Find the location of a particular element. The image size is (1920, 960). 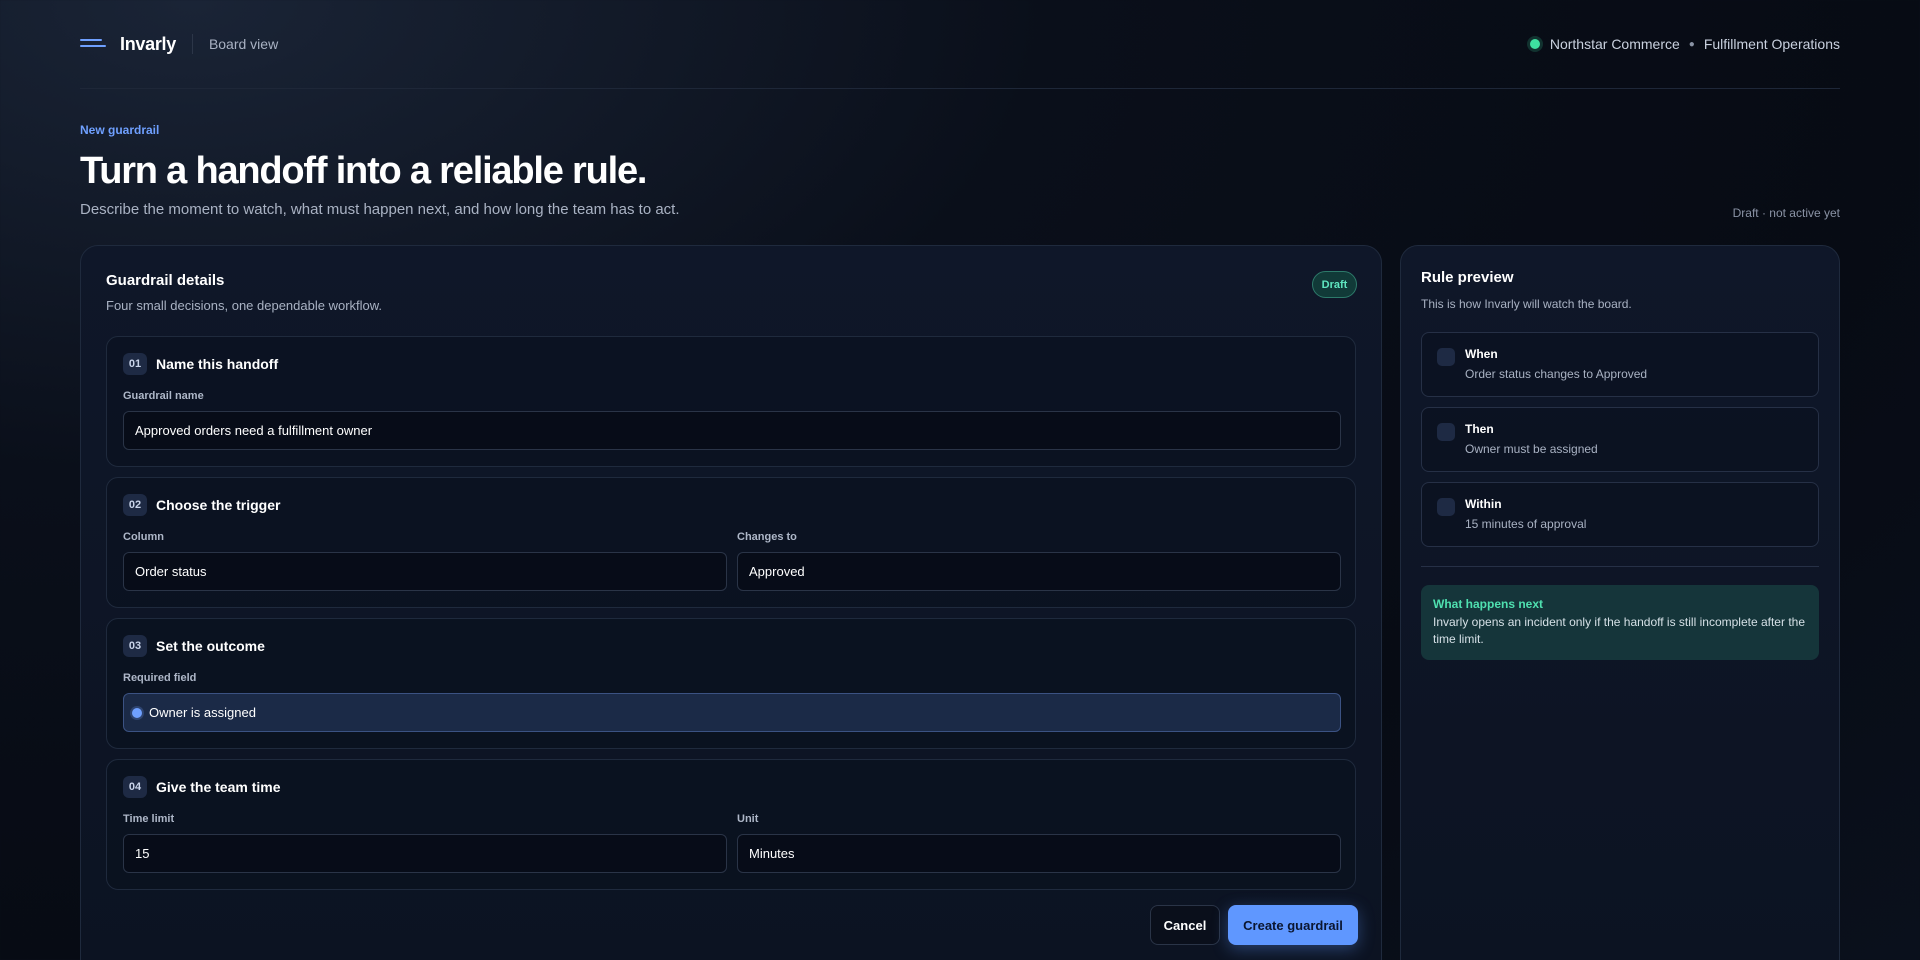

step-number: 04 is located at coordinates (135, 787).